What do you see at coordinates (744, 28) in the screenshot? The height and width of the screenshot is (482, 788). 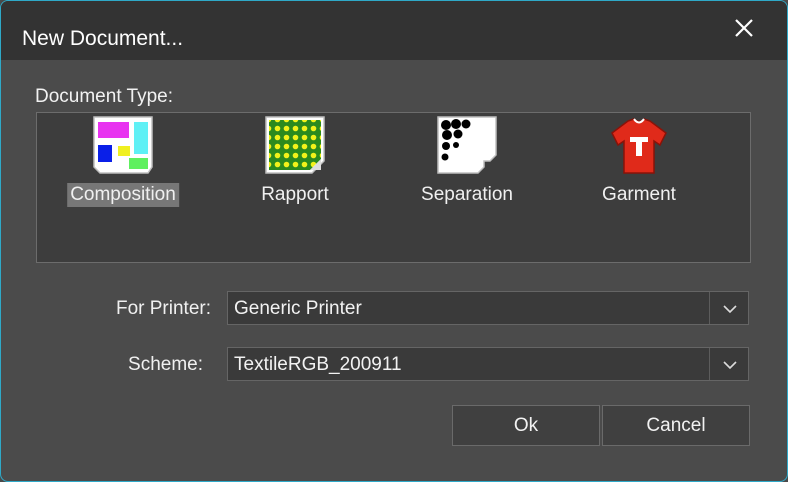 I see `close-icon` at bounding box center [744, 28].